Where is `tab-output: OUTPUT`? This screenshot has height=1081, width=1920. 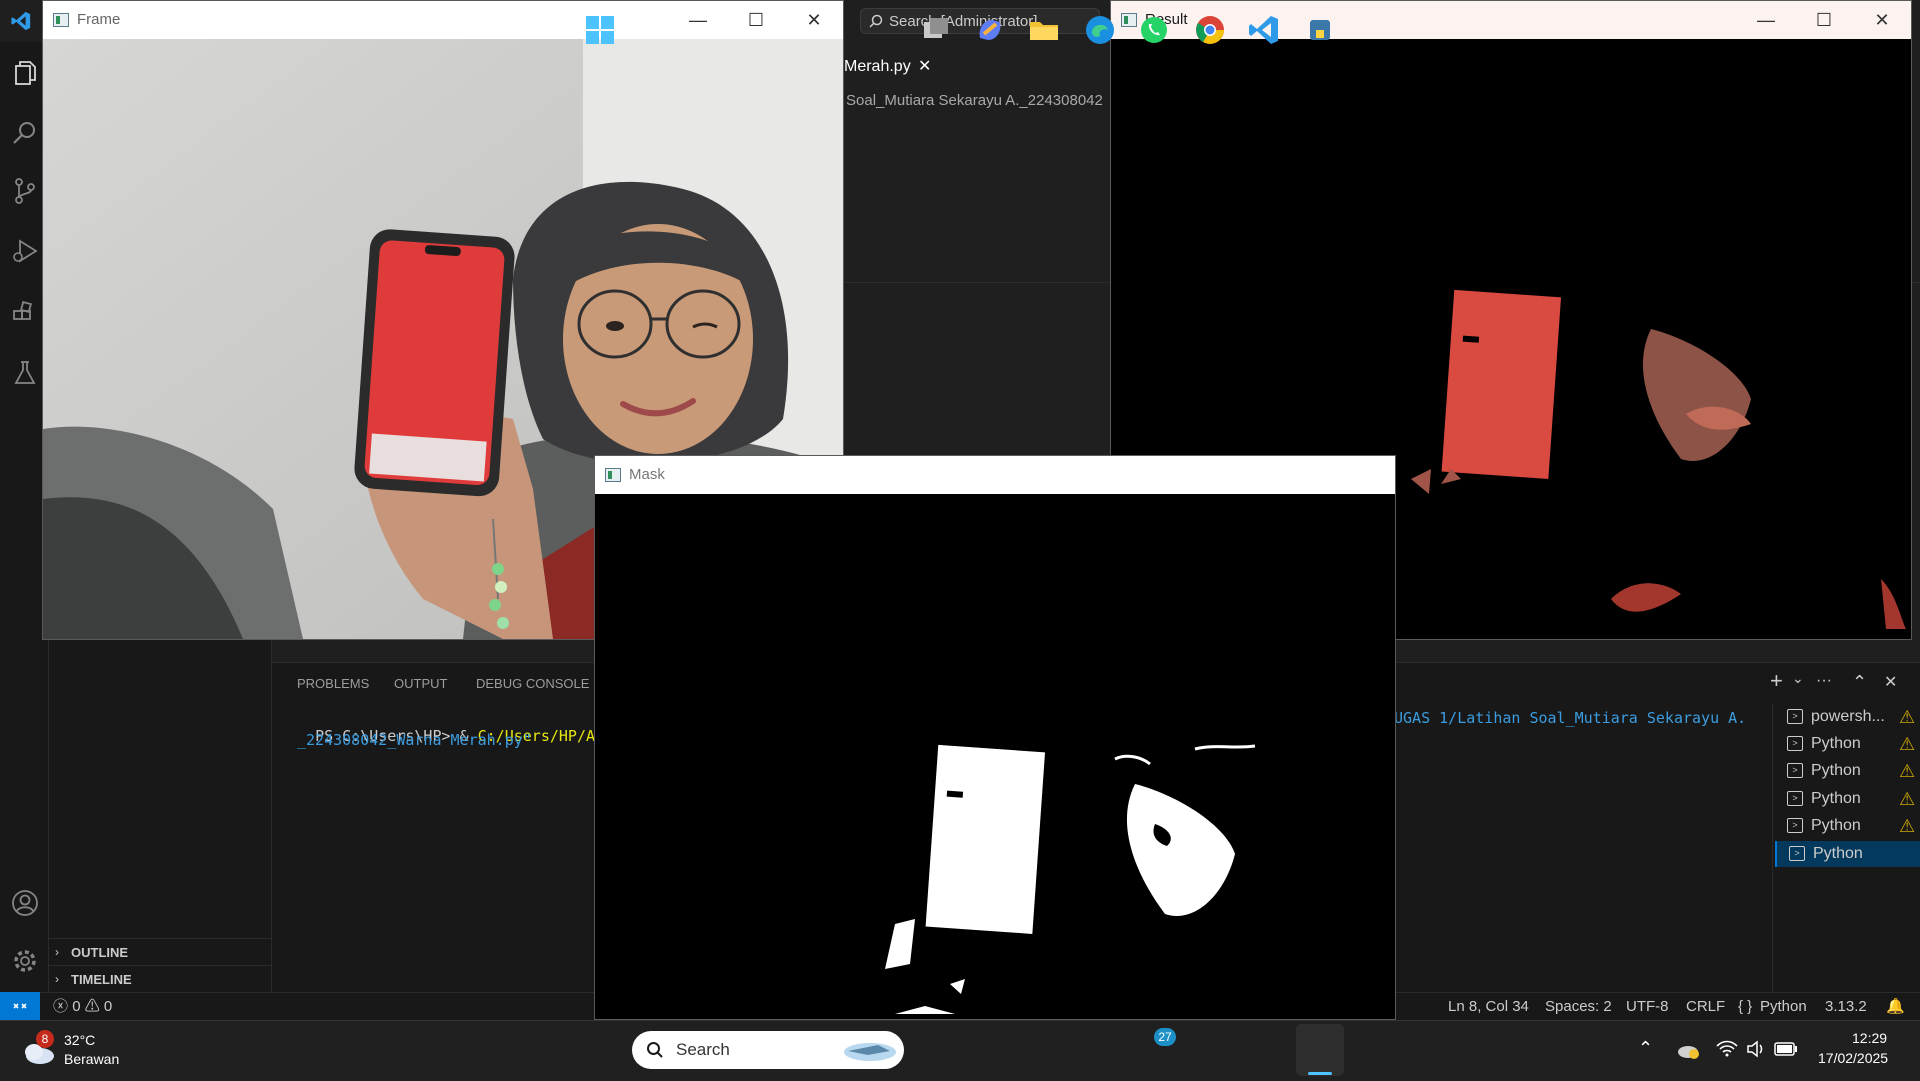
tab-output: OUTPUT is located at coordinates (420, 683).